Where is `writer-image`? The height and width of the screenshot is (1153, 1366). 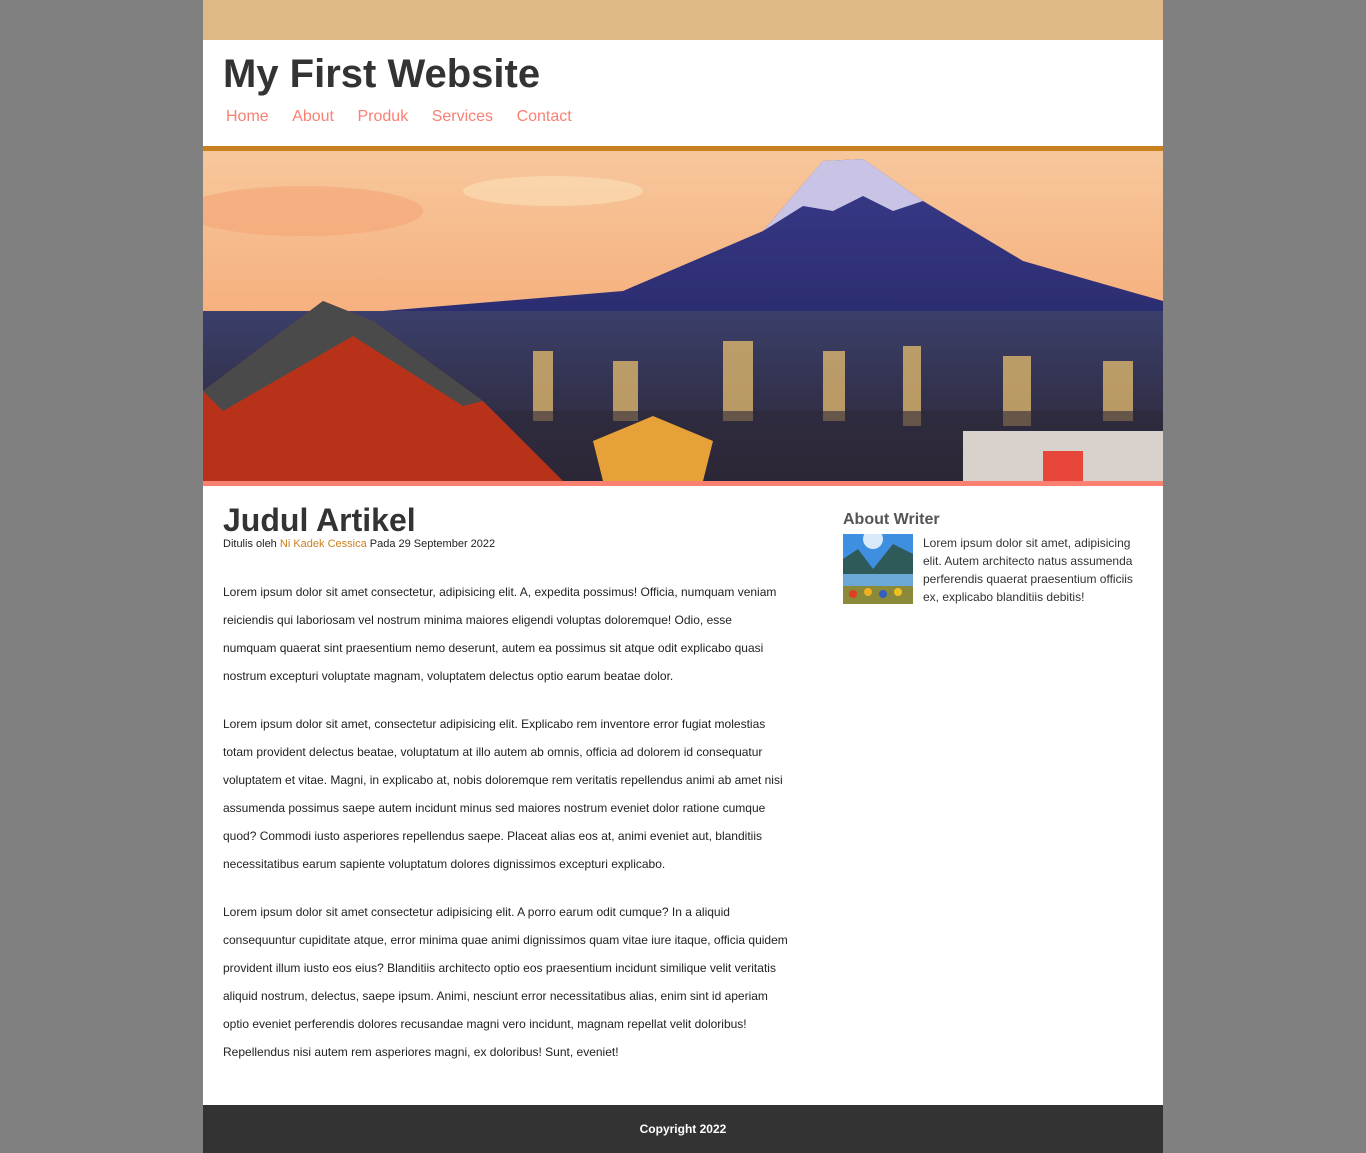 writer-image is located at coordinates (878, 569).